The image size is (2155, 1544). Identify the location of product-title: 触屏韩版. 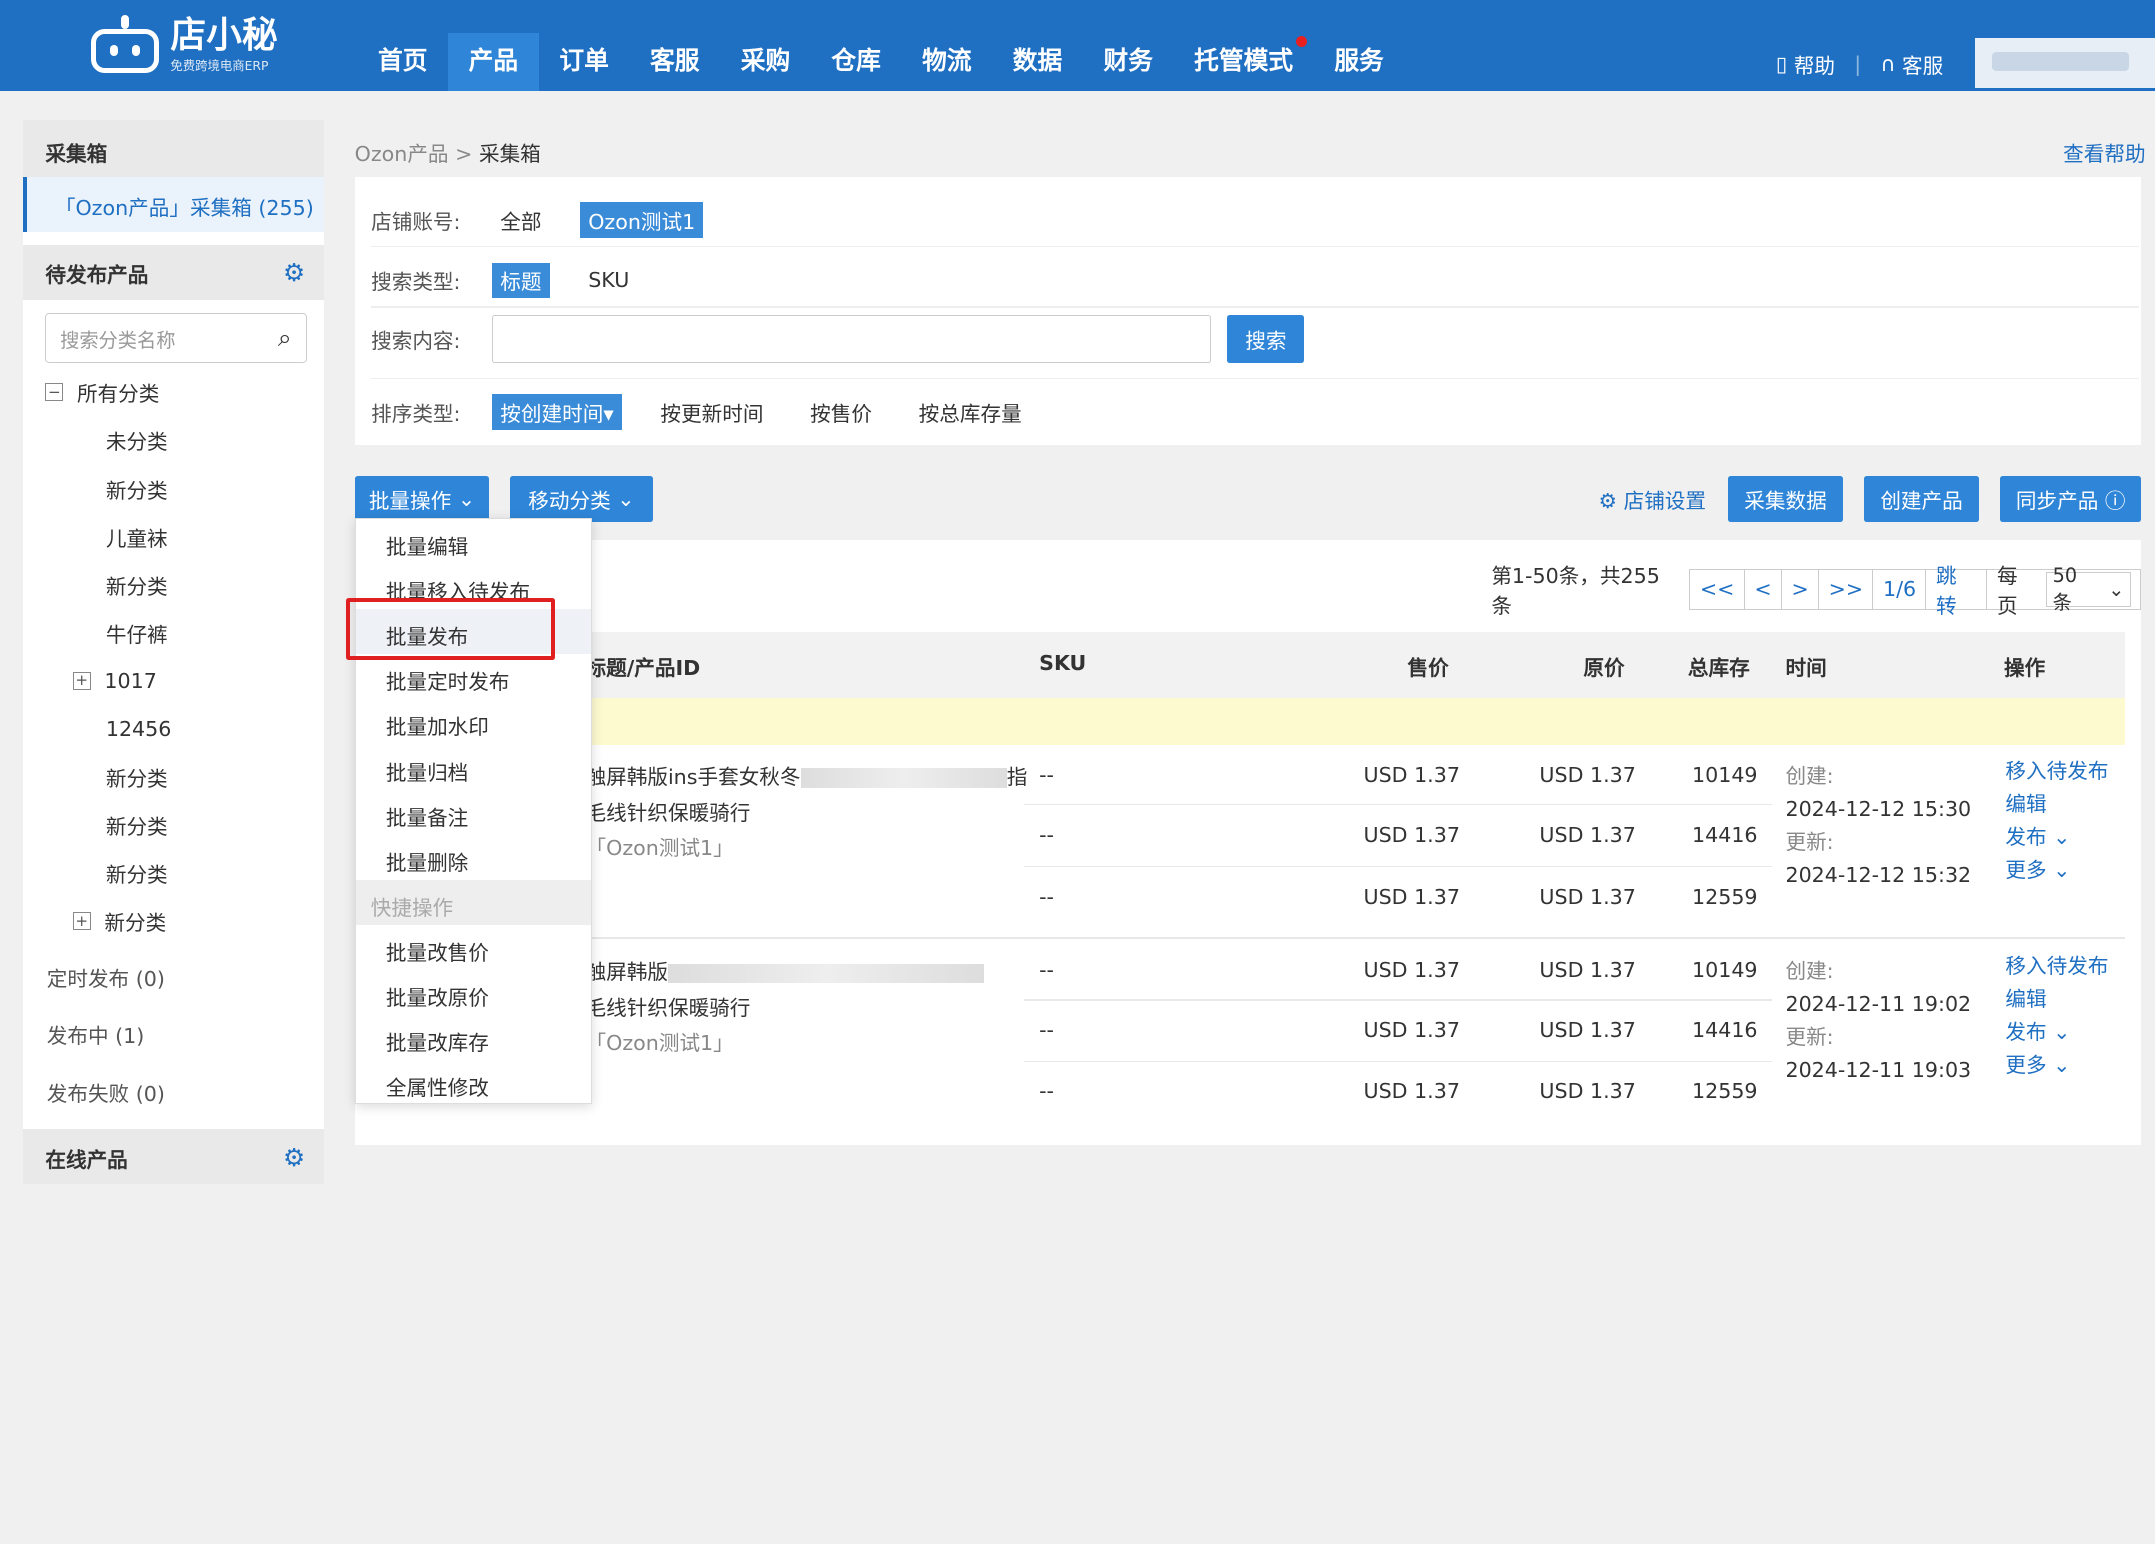
(785, 970).